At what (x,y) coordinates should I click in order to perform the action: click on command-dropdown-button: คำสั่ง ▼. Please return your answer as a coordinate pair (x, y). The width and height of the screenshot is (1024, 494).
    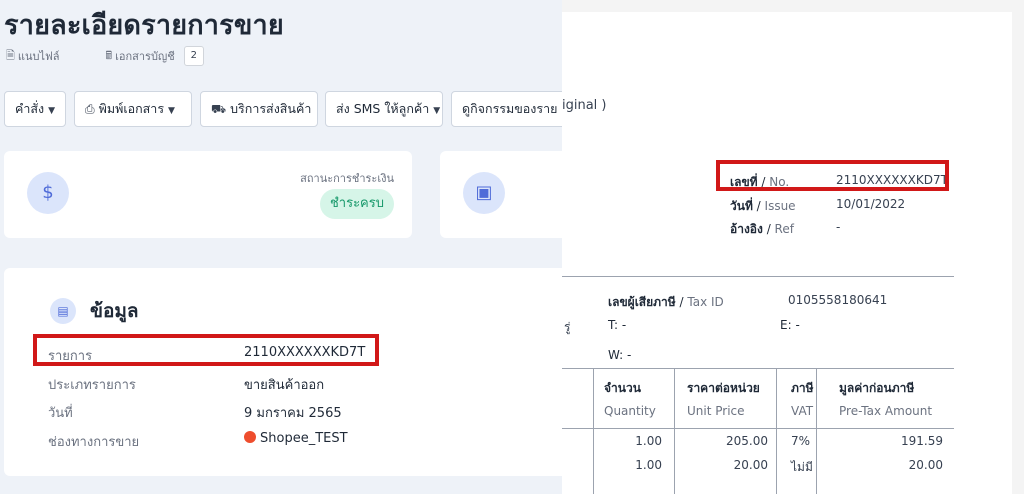
    Looking at the image, I should click on (35, 109).